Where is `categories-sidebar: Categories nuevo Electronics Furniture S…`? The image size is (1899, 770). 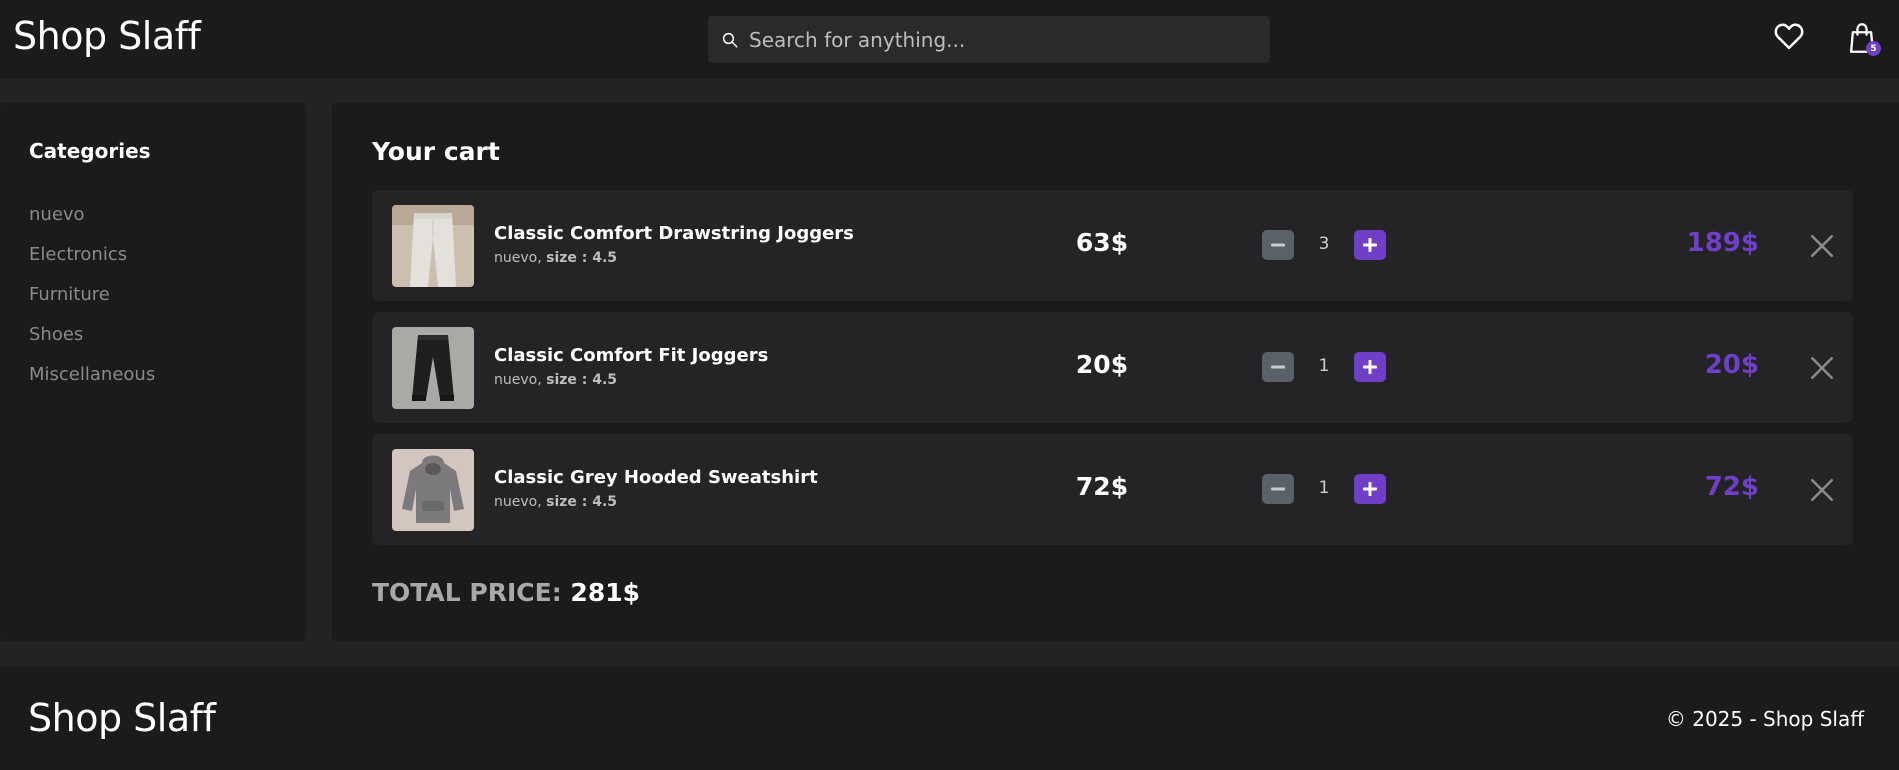
categories-sidebar: Categories nuevo Electronics Furniture S… is located at coordinates (153, 372).